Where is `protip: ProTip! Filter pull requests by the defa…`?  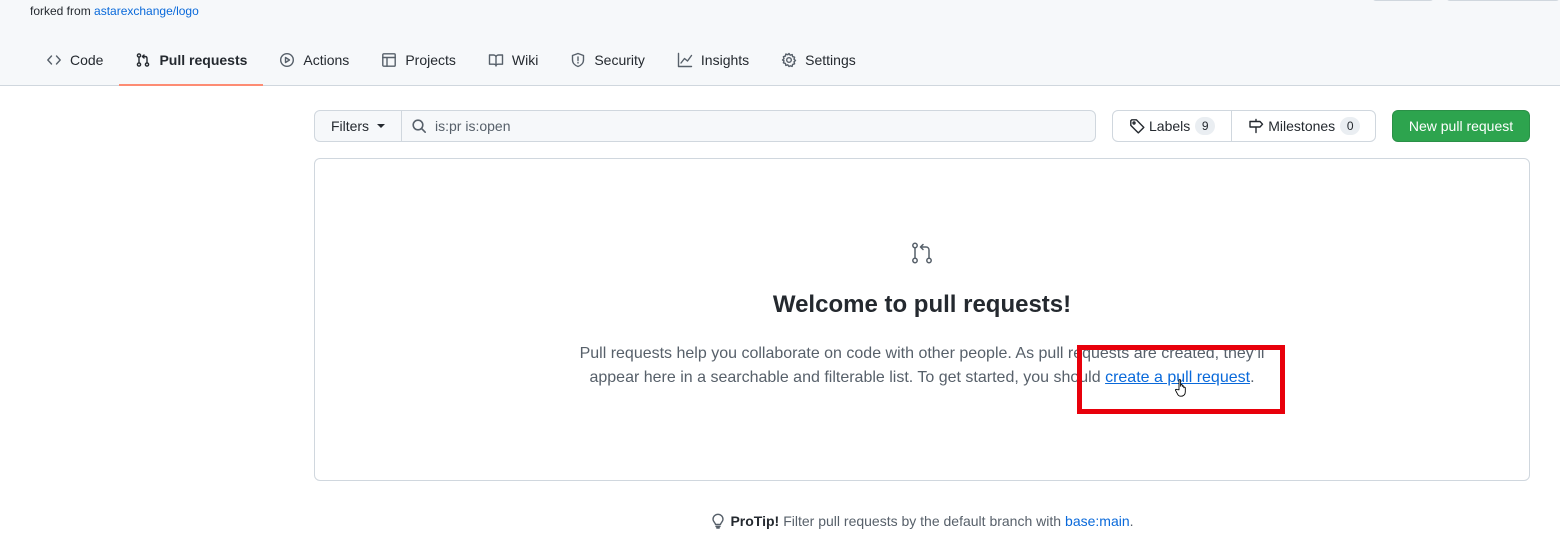
protip: ProTip! Filter pull requests by the defa… is located at coordinates (780, 522).